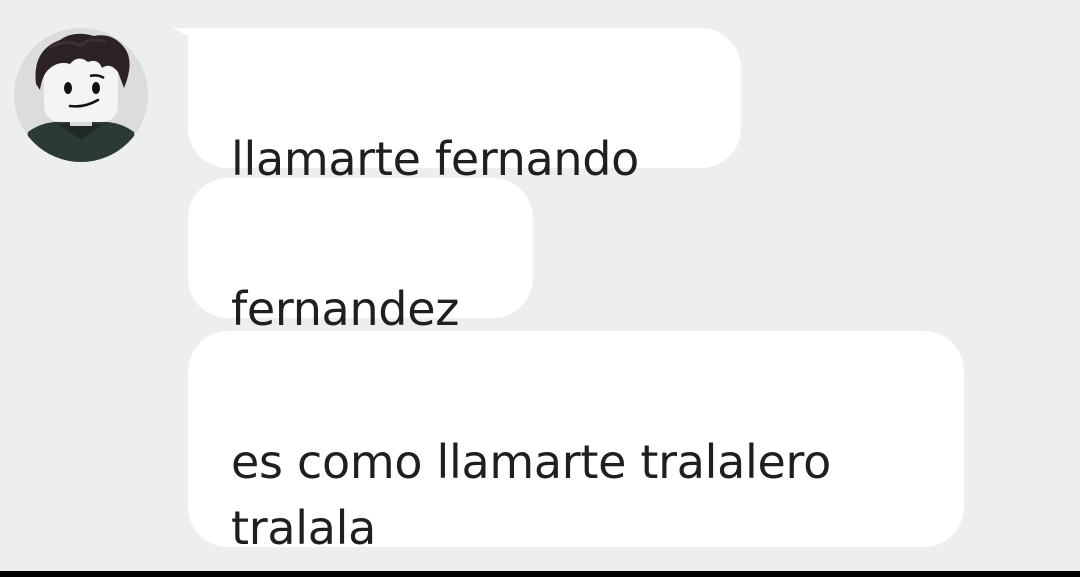 This screenshot has height=577, width=1080. I want to click on message-bubble: fernandez, so click(360, 257).